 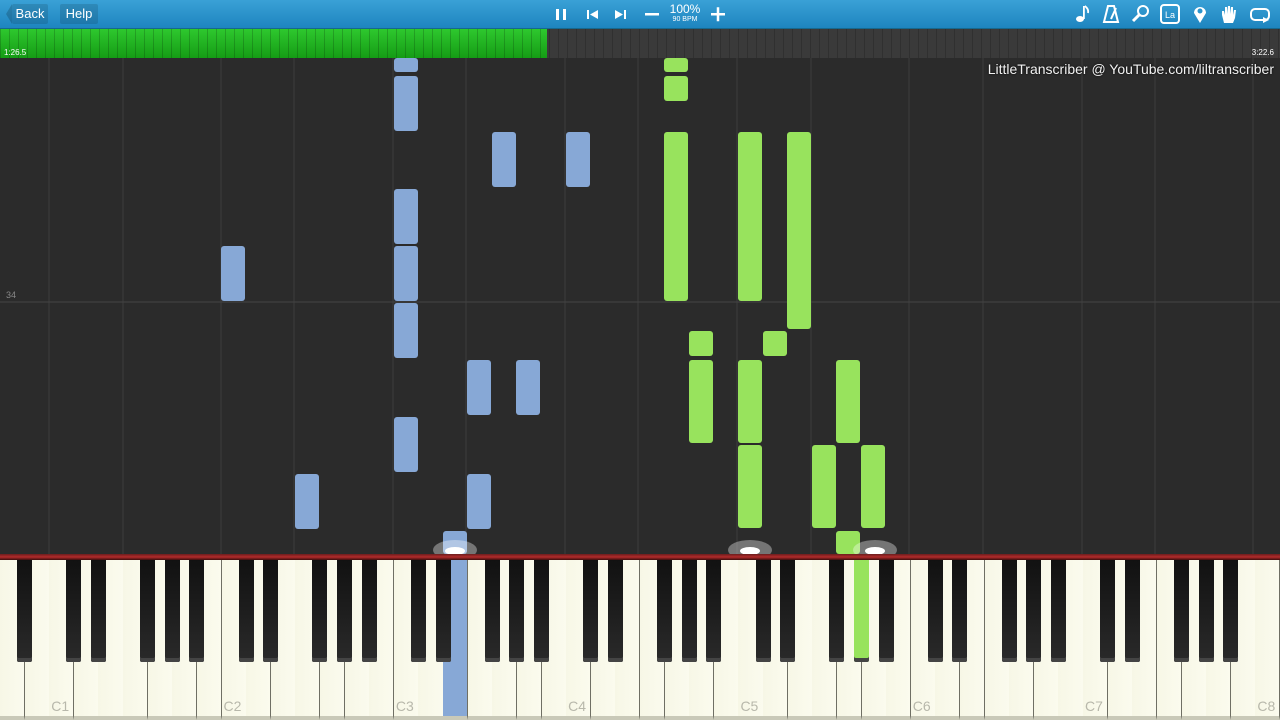 What do you see at coordinates (921, 706) in the screenshot?
I see `key-label: C6` at bounding box center [921, 706].